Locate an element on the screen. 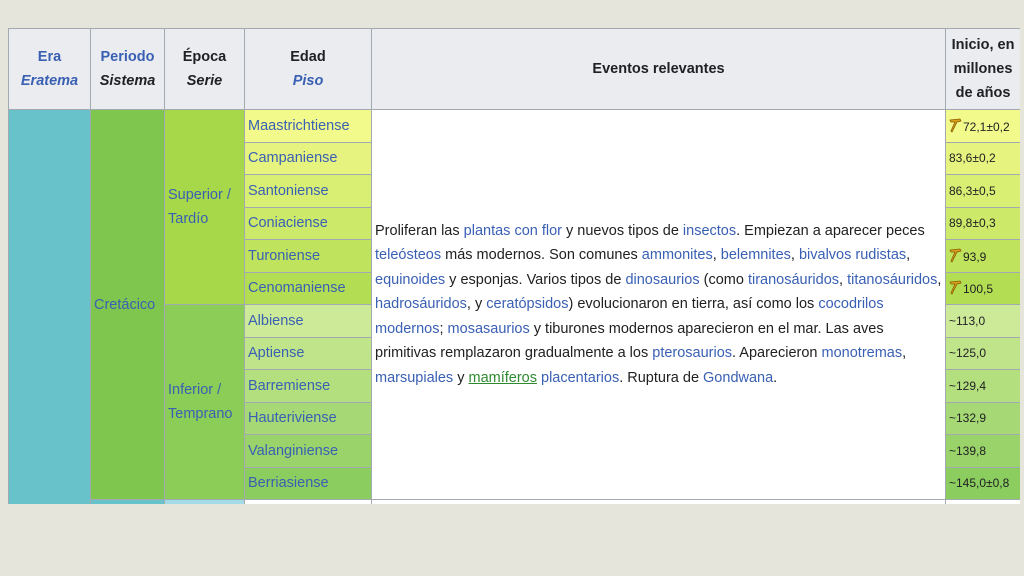 The image size is (1024, 576). event-link: pterosaurios is located at coordinates (692, 353).